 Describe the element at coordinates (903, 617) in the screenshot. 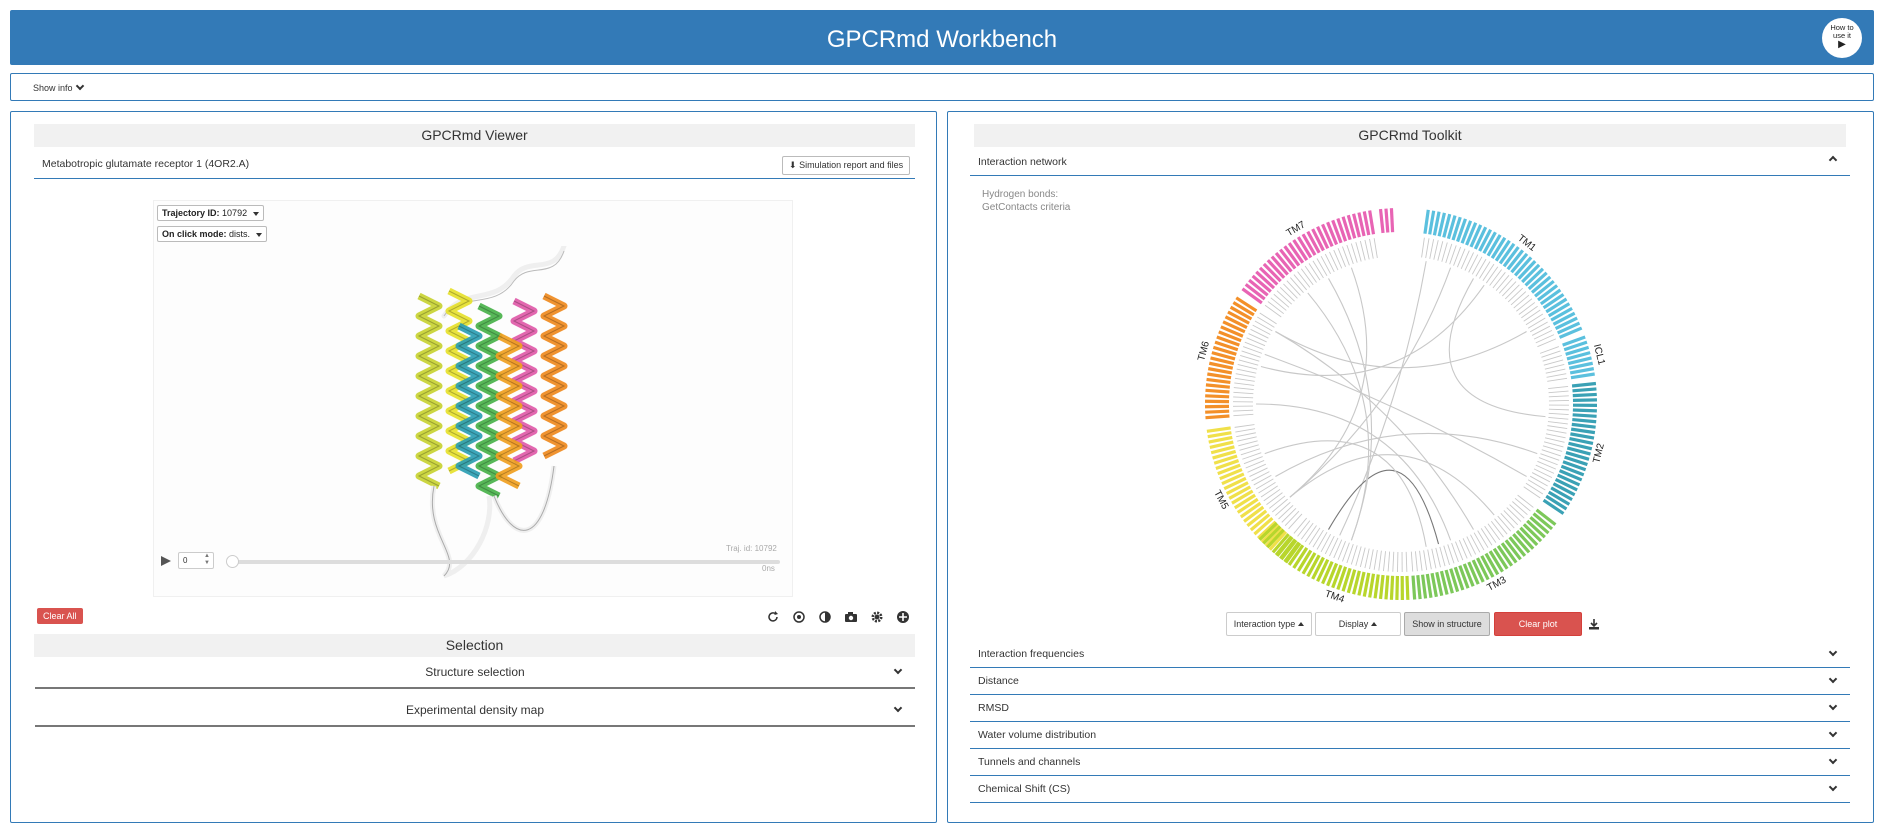

I see `fullscreen-icon` at that location.